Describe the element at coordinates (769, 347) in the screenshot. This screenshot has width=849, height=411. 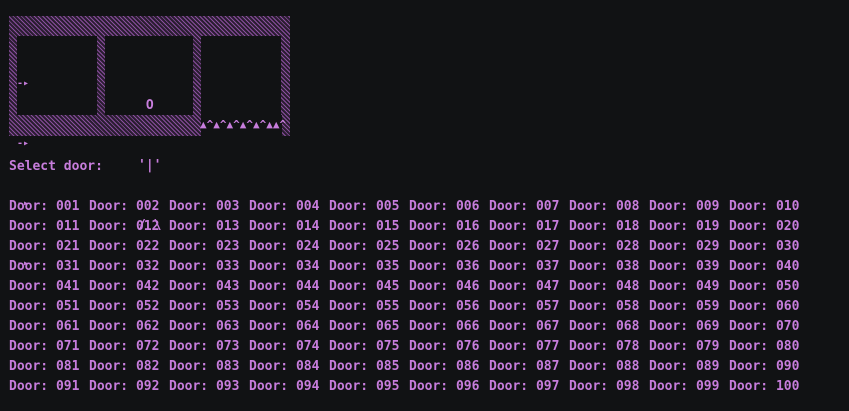
I see `door-option: Door: 080` at that location.